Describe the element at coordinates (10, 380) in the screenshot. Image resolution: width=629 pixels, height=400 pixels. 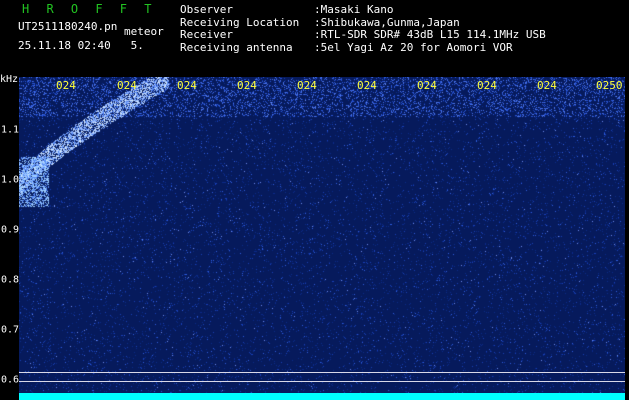
I see `y-tick-label: 0.6` at that location.